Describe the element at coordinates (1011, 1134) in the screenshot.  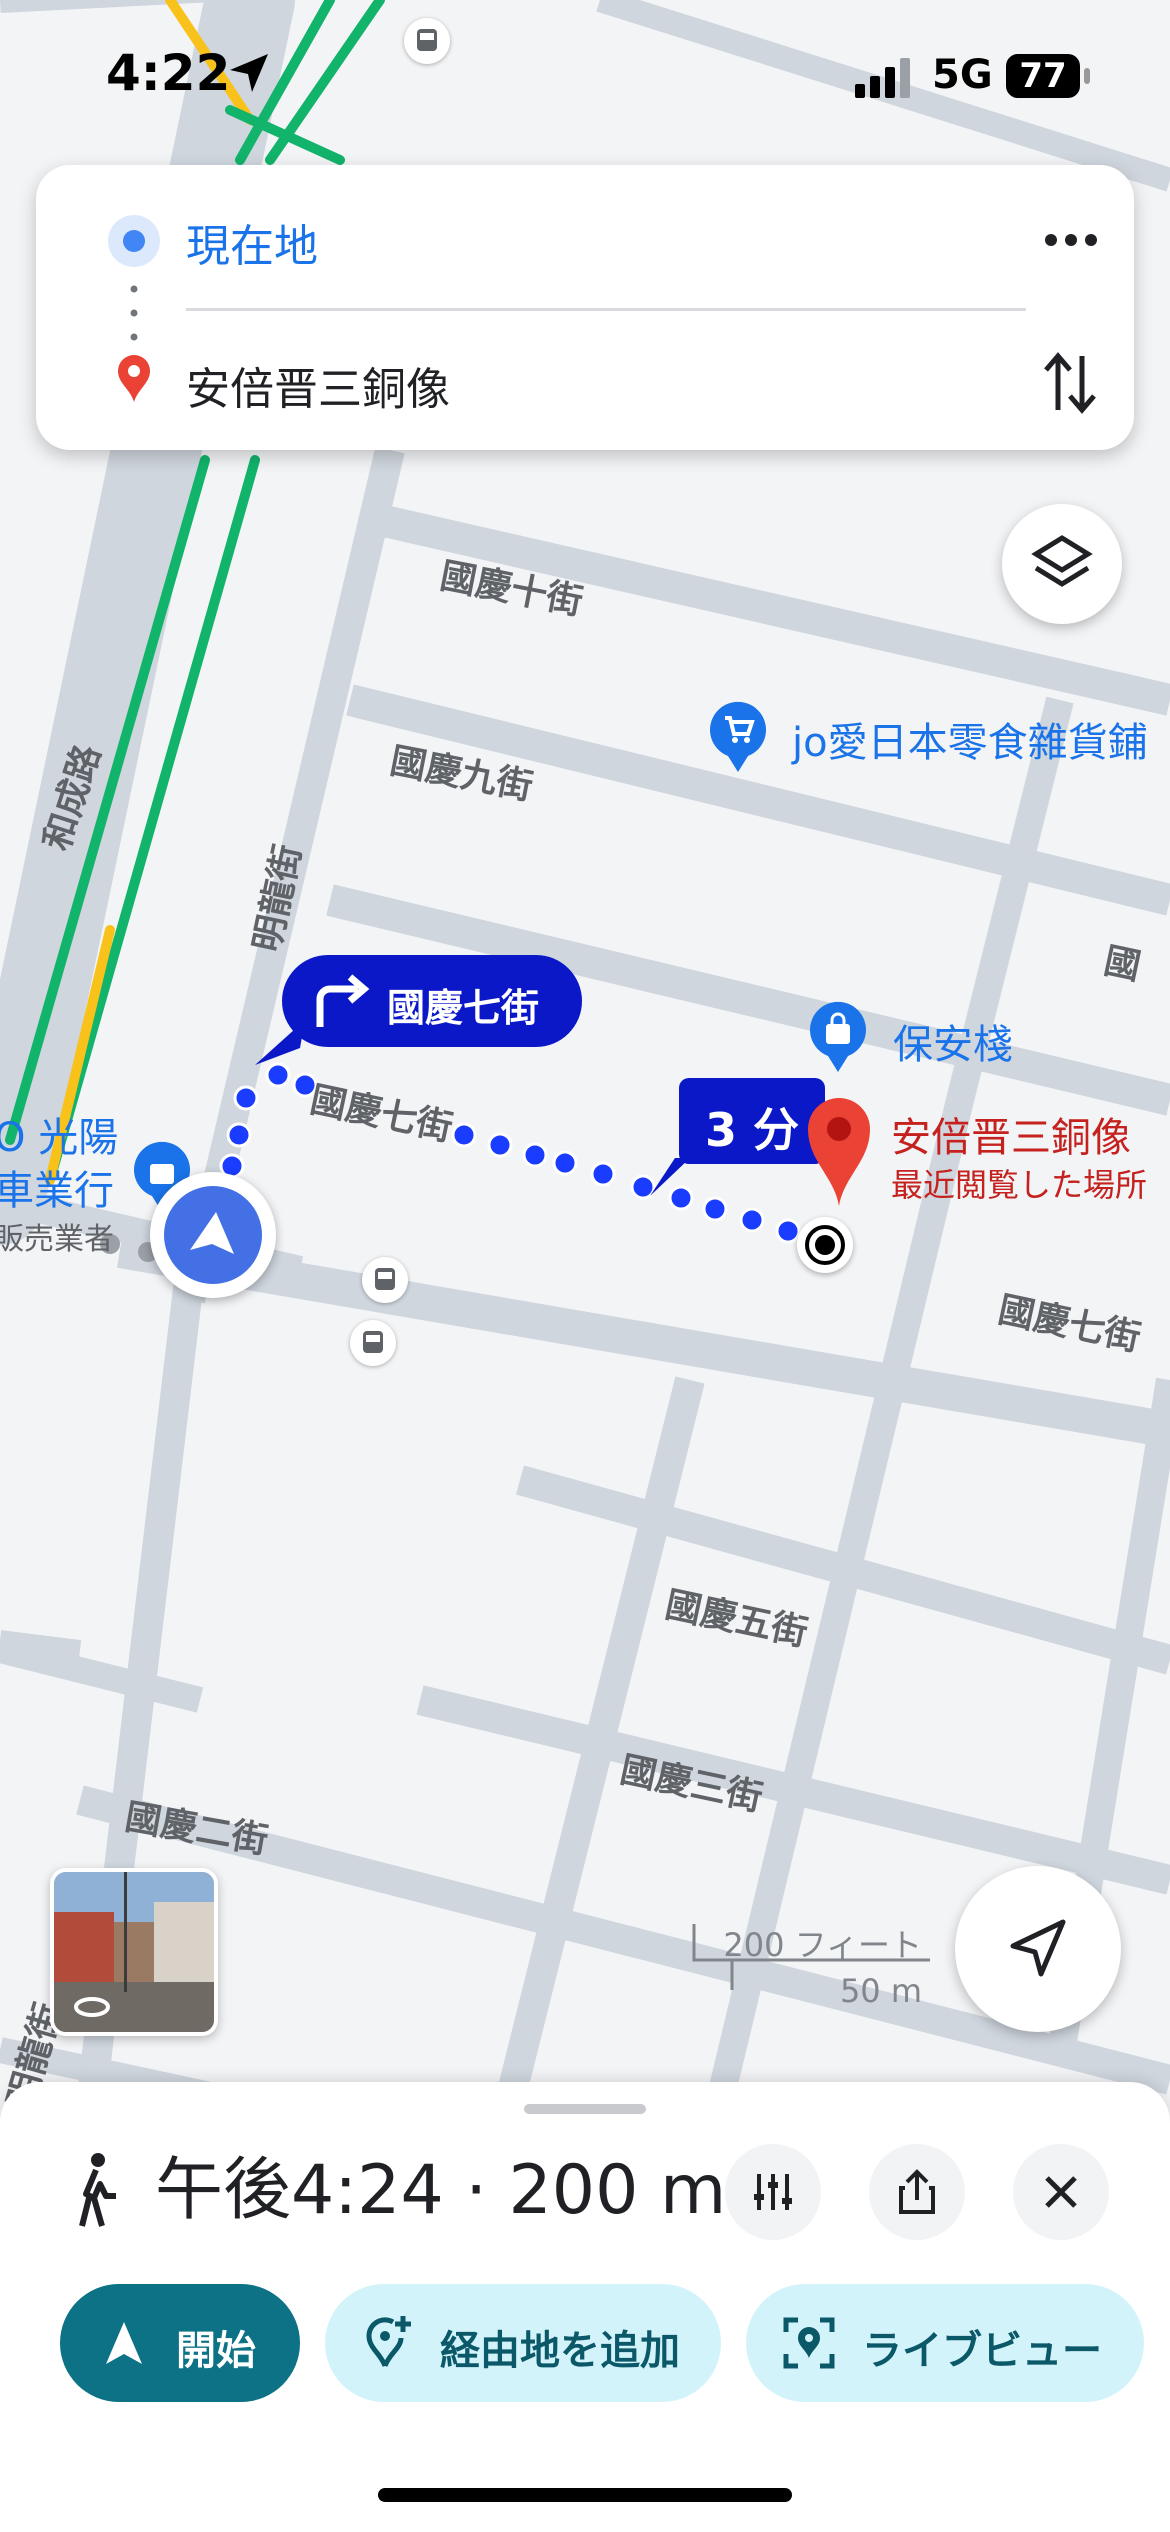
I see `destination-map-label: 安倍晋三銅像` at that location.